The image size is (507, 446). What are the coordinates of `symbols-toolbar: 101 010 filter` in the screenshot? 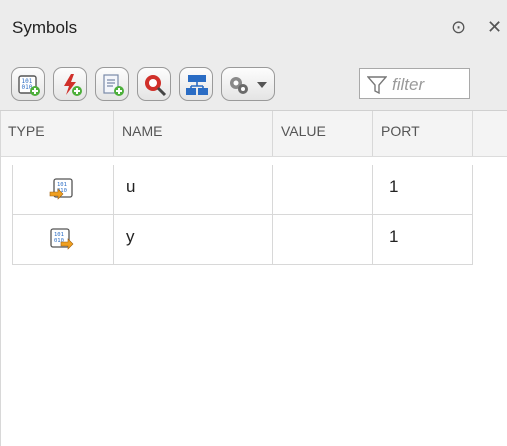 It's located at (253, 85).